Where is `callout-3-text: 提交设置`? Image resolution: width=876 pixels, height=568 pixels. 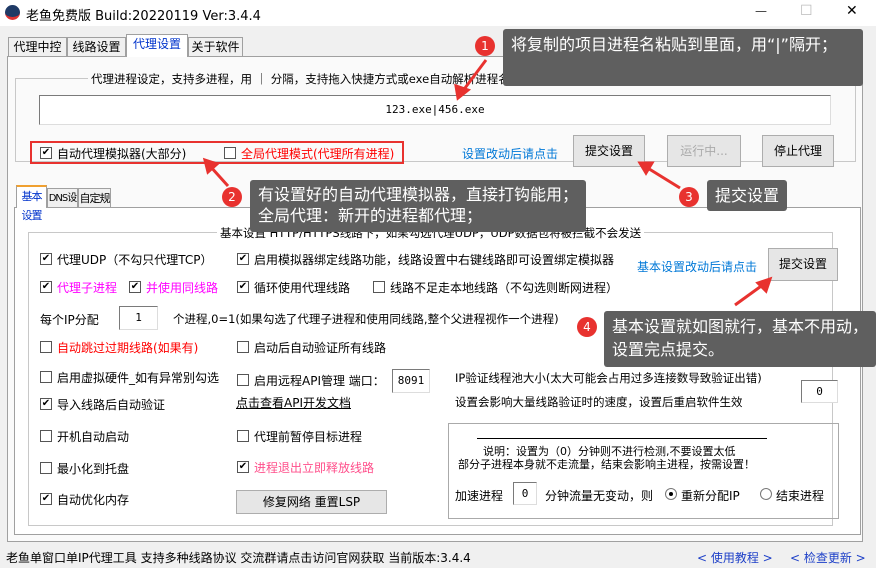 callout-3-text: 提交设置 is located at coordinates (747, 195).